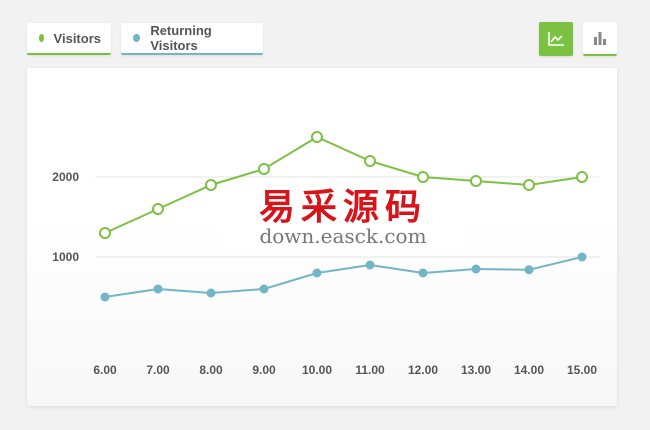 The image size is (650, 430). Describe the element at coordinates (65, 257) in the screenshot. I see `y-tick-label-1000: 1000` at that location.